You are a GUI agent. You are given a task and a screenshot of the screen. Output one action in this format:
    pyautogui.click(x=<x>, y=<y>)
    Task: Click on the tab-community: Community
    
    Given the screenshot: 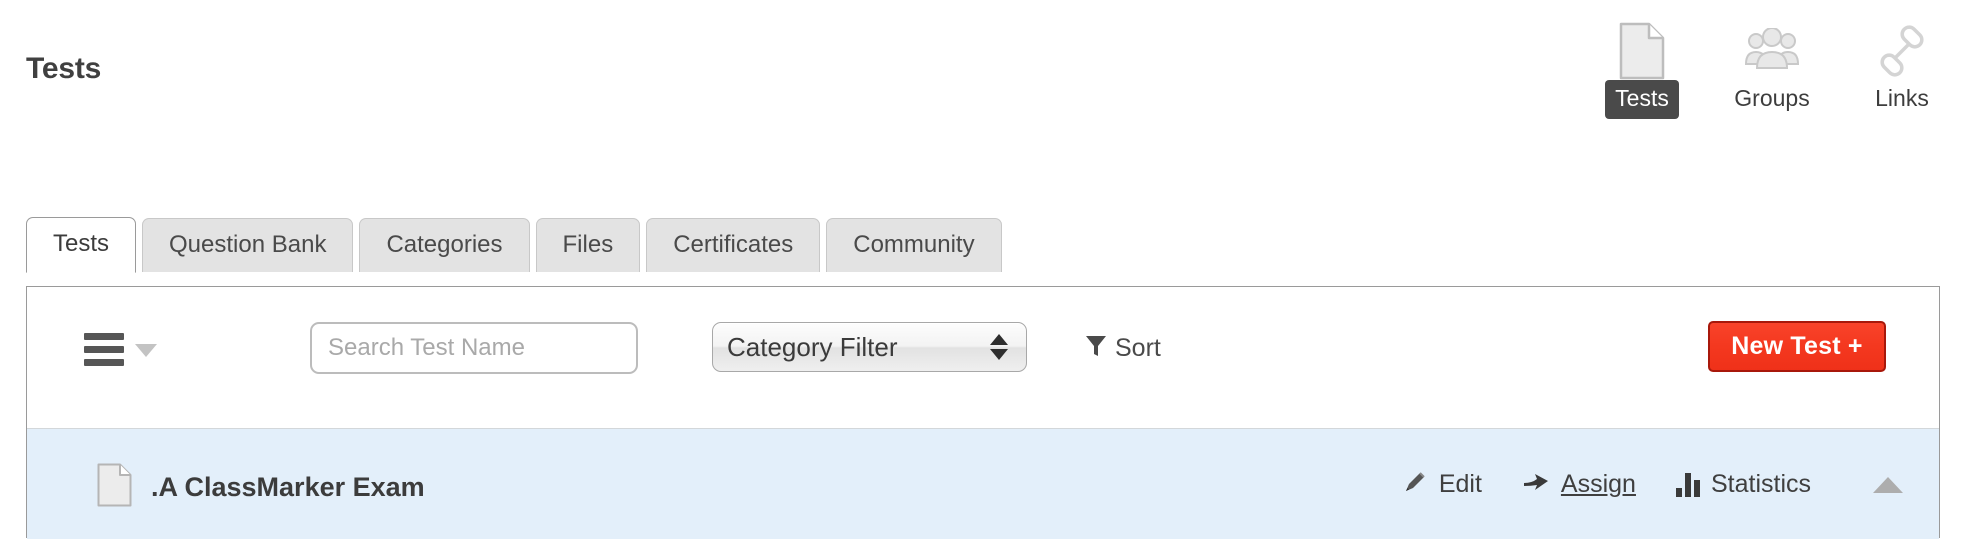 What is the action you would take?
    pyautogui.click(x=914, y=245)
    